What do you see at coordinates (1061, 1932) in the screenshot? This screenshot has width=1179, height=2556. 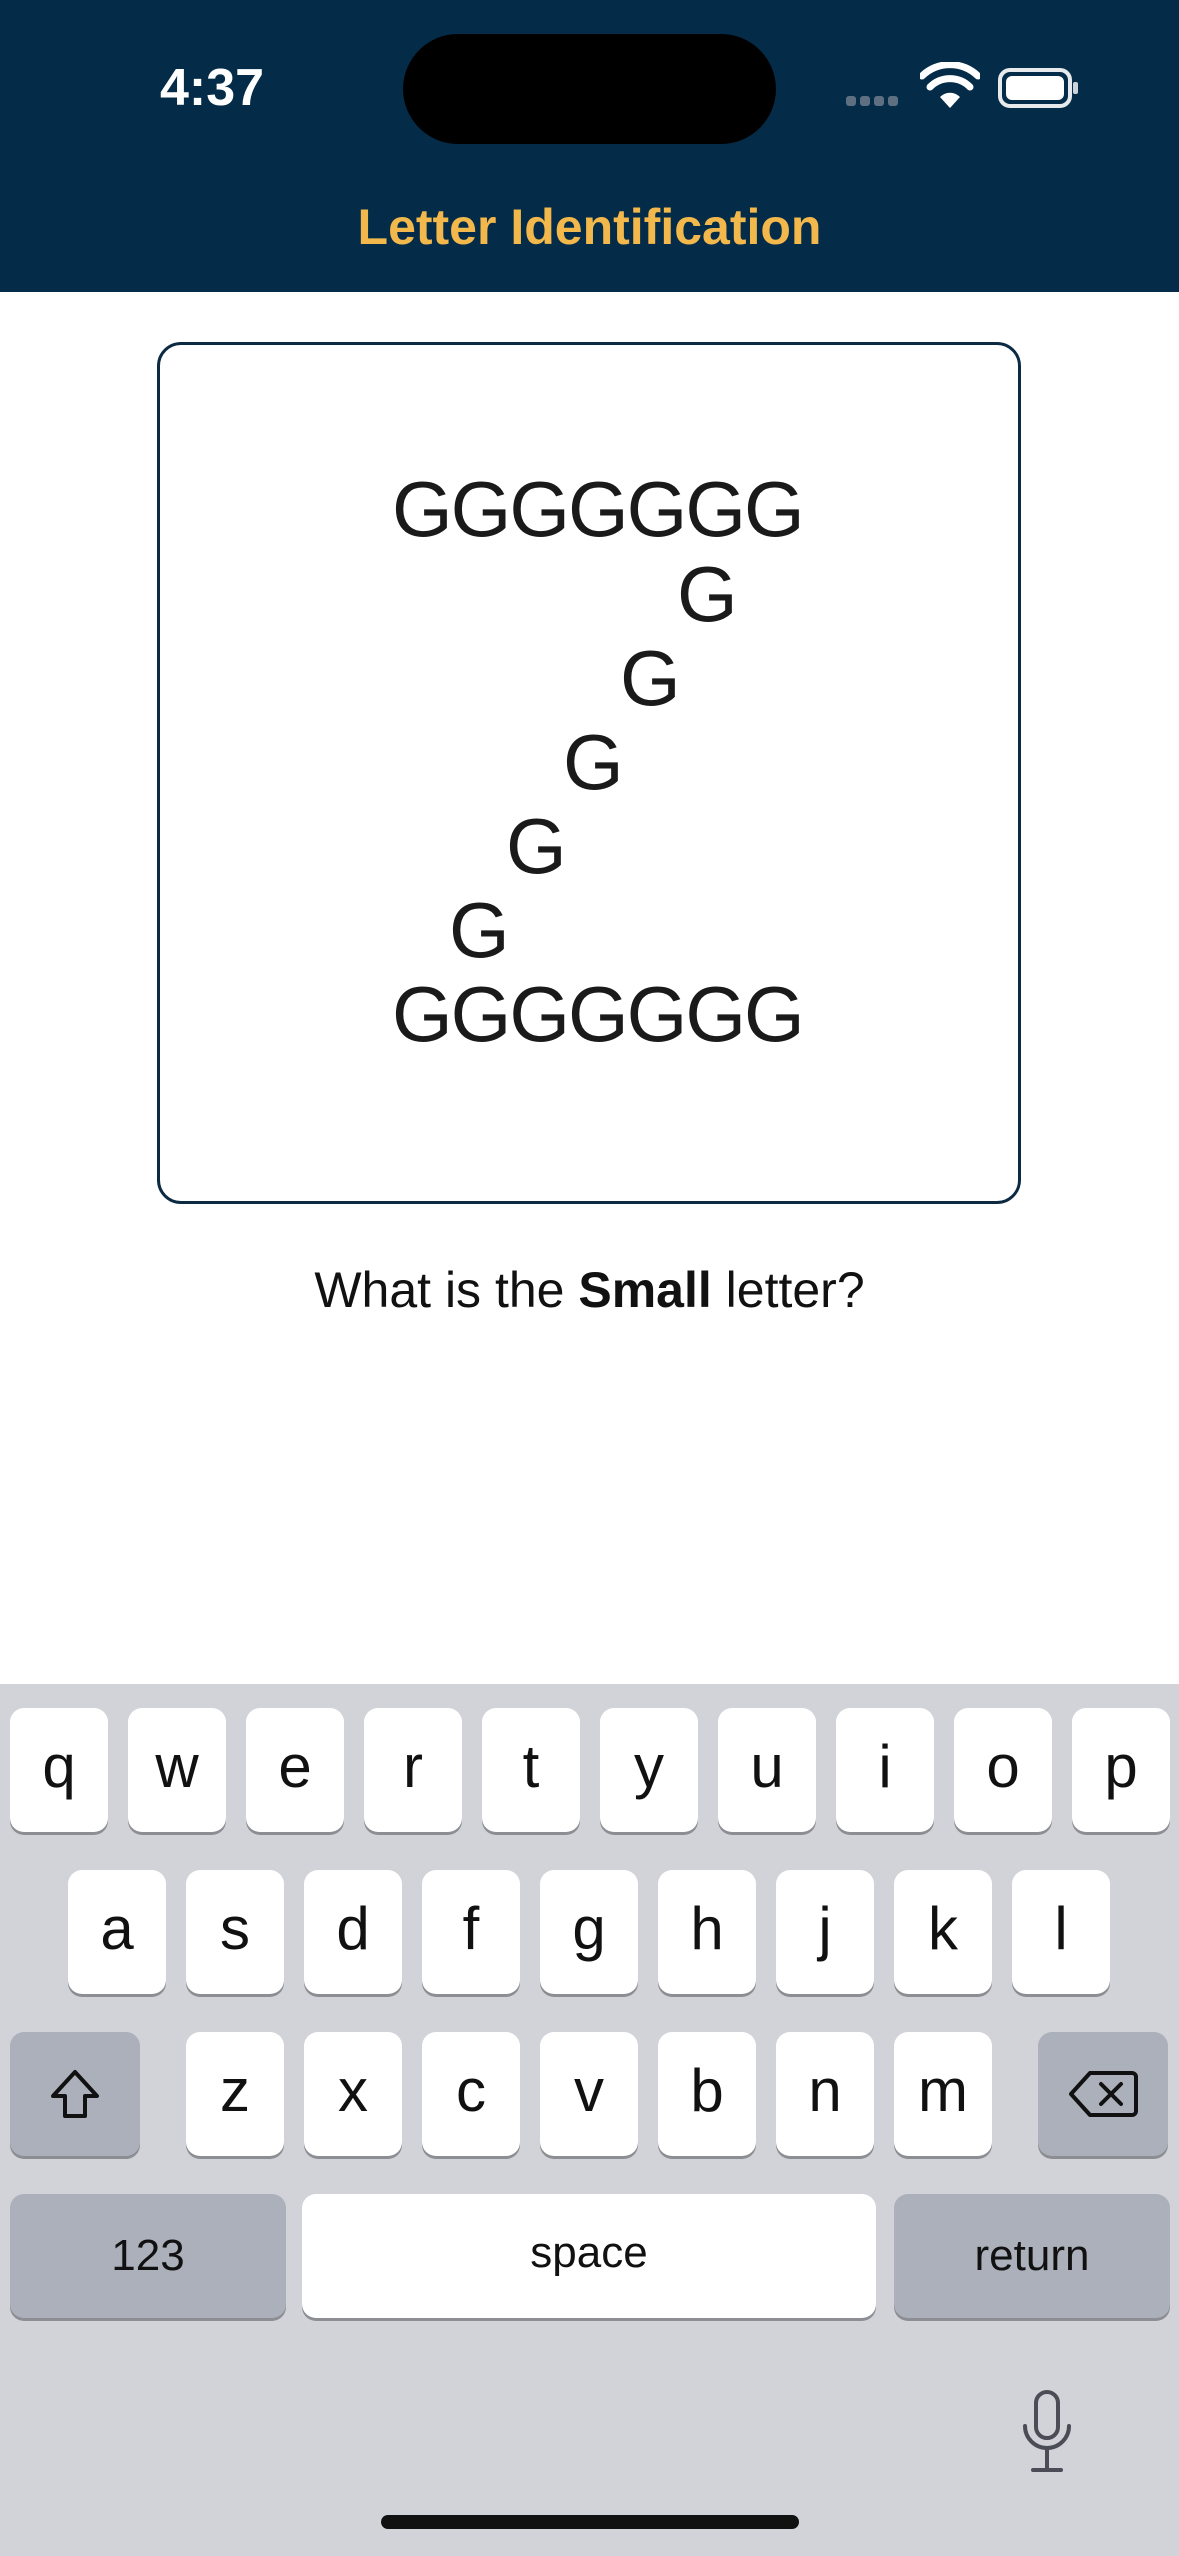 I see `key-l: l` at bounding box center [1061, 1932].